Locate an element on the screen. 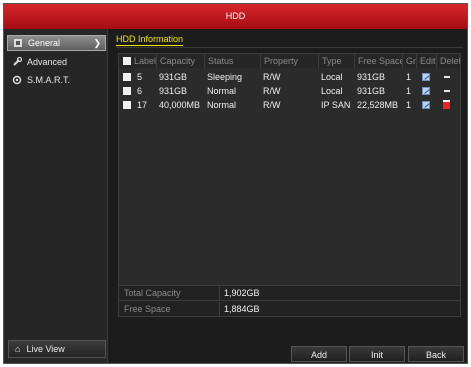  settings-icon is located at coordinates (17, 80).